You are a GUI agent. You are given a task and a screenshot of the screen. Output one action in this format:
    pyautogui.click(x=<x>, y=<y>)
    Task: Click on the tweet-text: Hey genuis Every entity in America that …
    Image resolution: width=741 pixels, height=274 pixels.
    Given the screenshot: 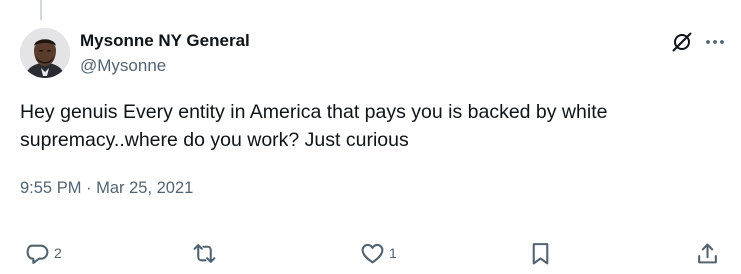 What is the action you would take?
    pyautogui.click(x=316, y=126)
    